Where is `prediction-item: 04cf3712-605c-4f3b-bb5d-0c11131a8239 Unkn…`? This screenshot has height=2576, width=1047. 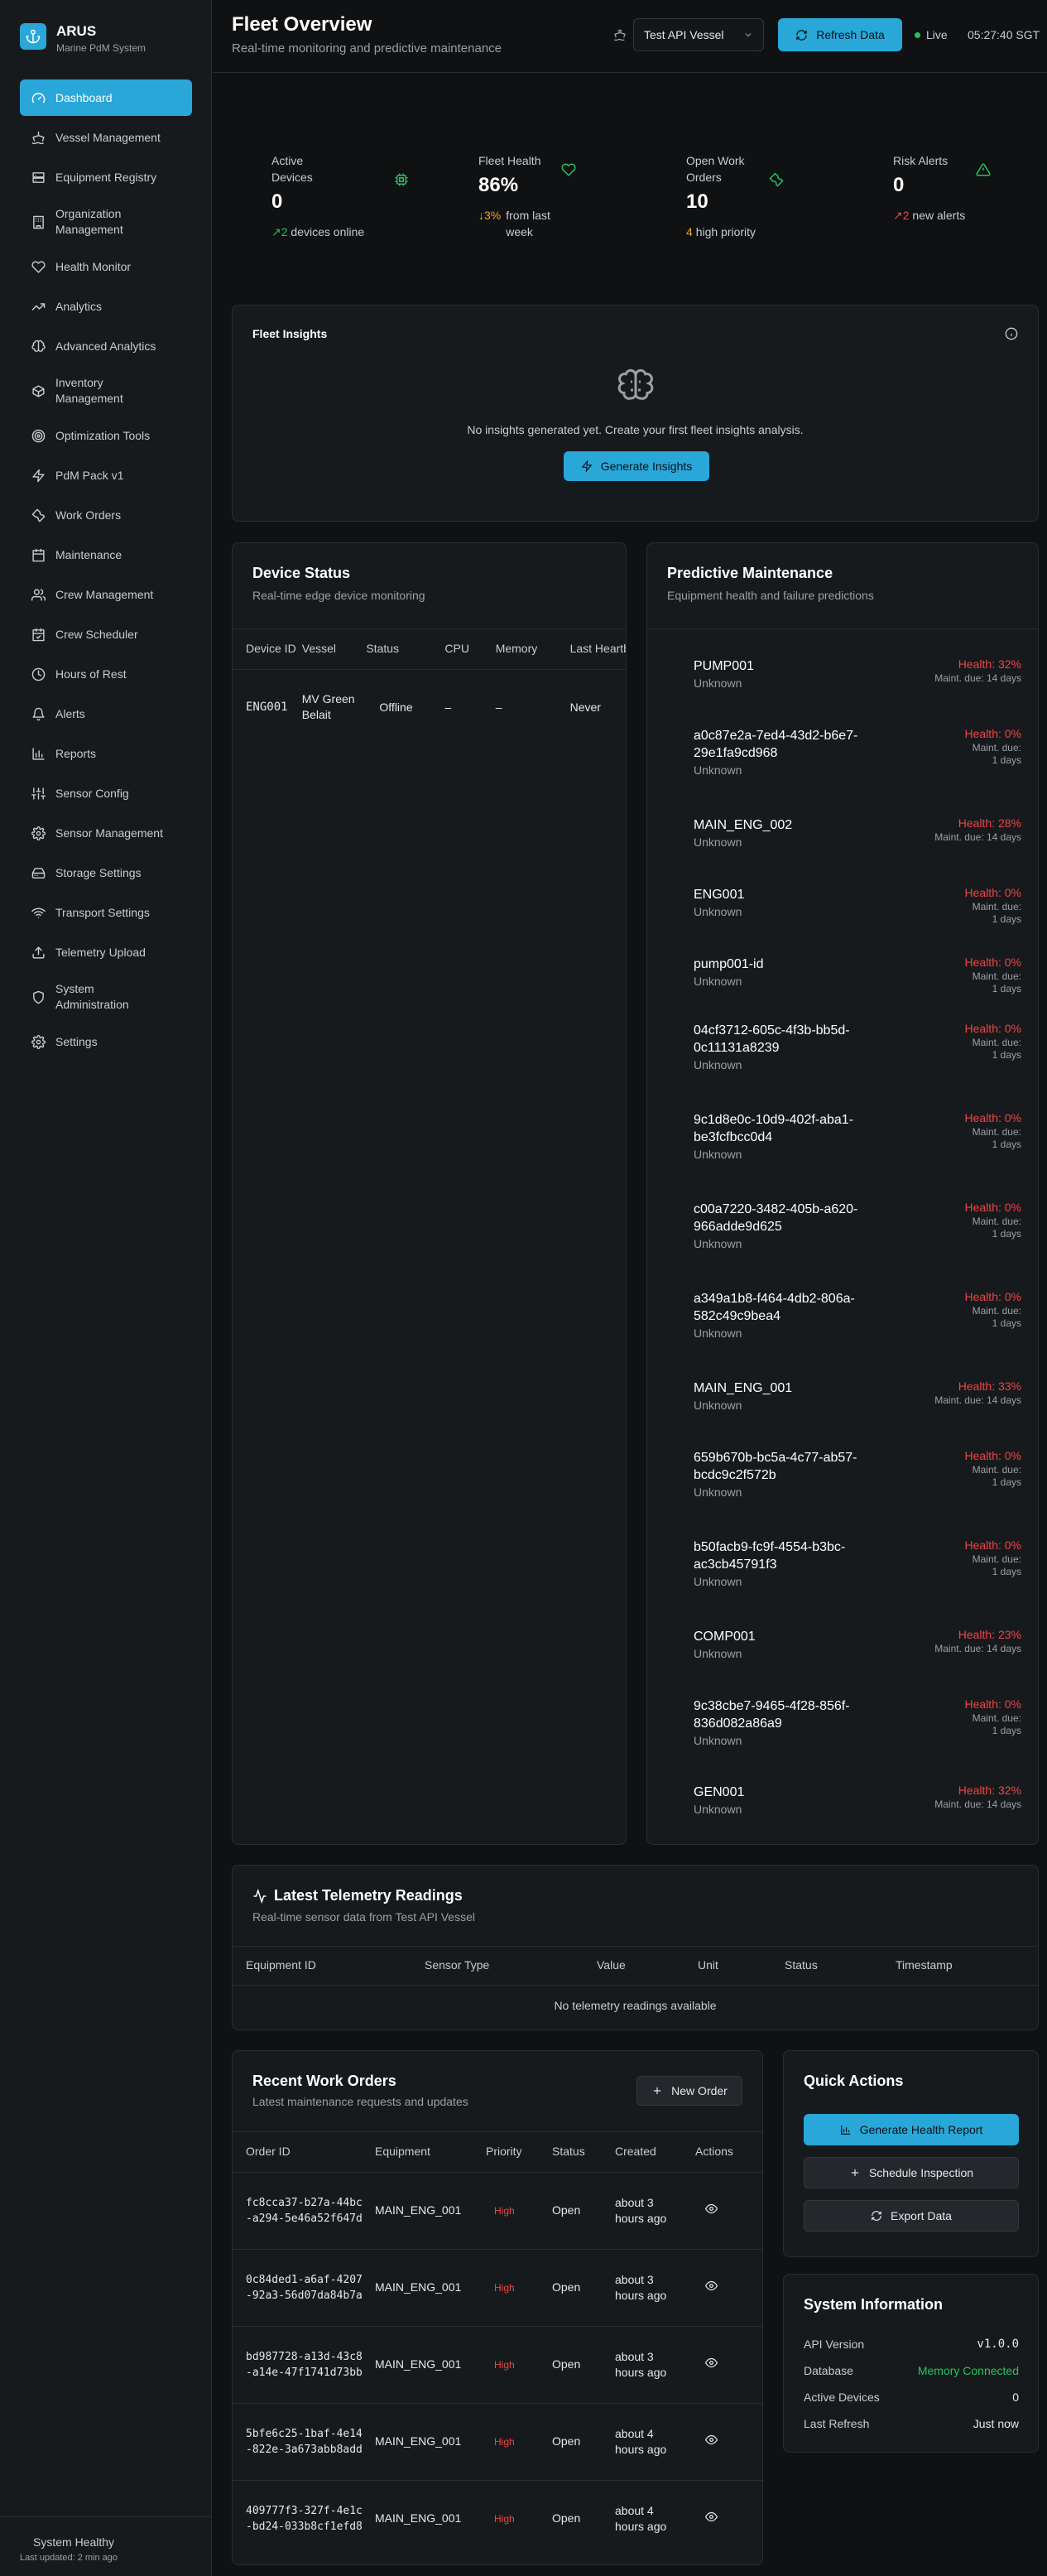 prediction-item: 04cf3712-605c-4f3b-bb5d-0c11131a8239 Unkn… is located at coordinates (857, 1046).